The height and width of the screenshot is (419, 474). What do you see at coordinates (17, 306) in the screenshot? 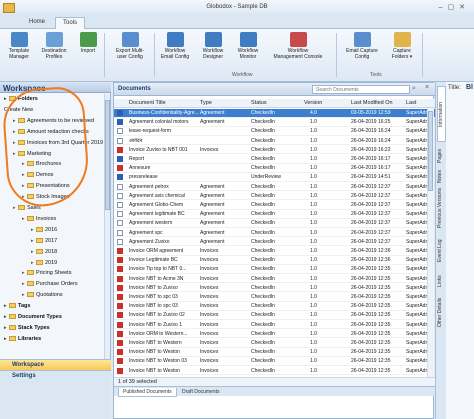
I see `tree-item: ▸ Tags` at bounding box center [17, 306].